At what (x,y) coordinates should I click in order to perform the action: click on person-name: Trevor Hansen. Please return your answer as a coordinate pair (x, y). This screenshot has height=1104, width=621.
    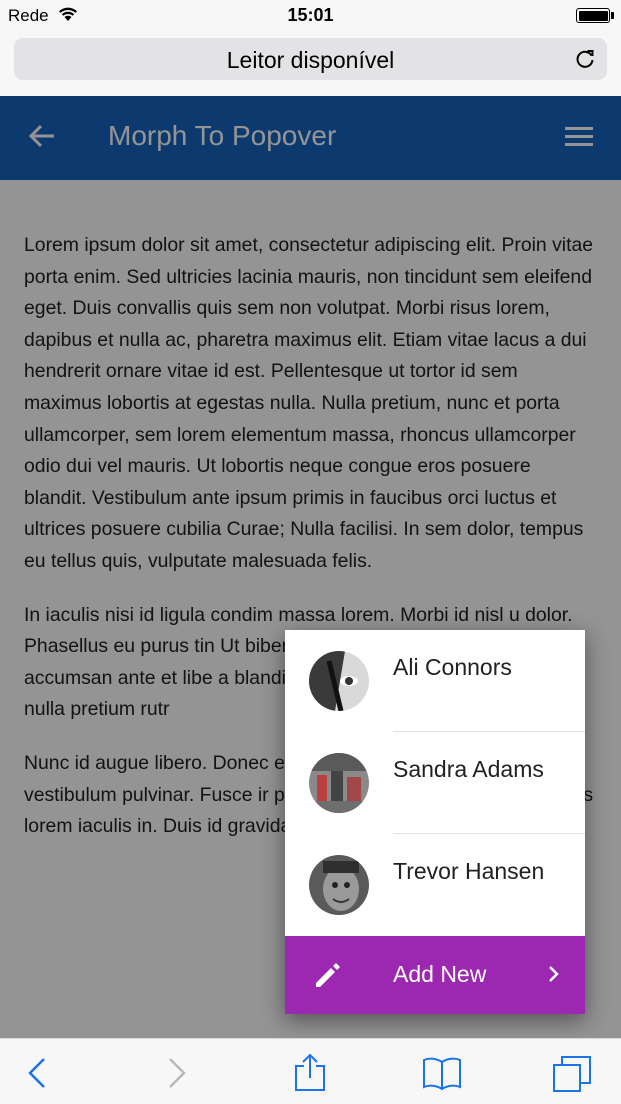
    Looking at the image, I should click on (469, 871).